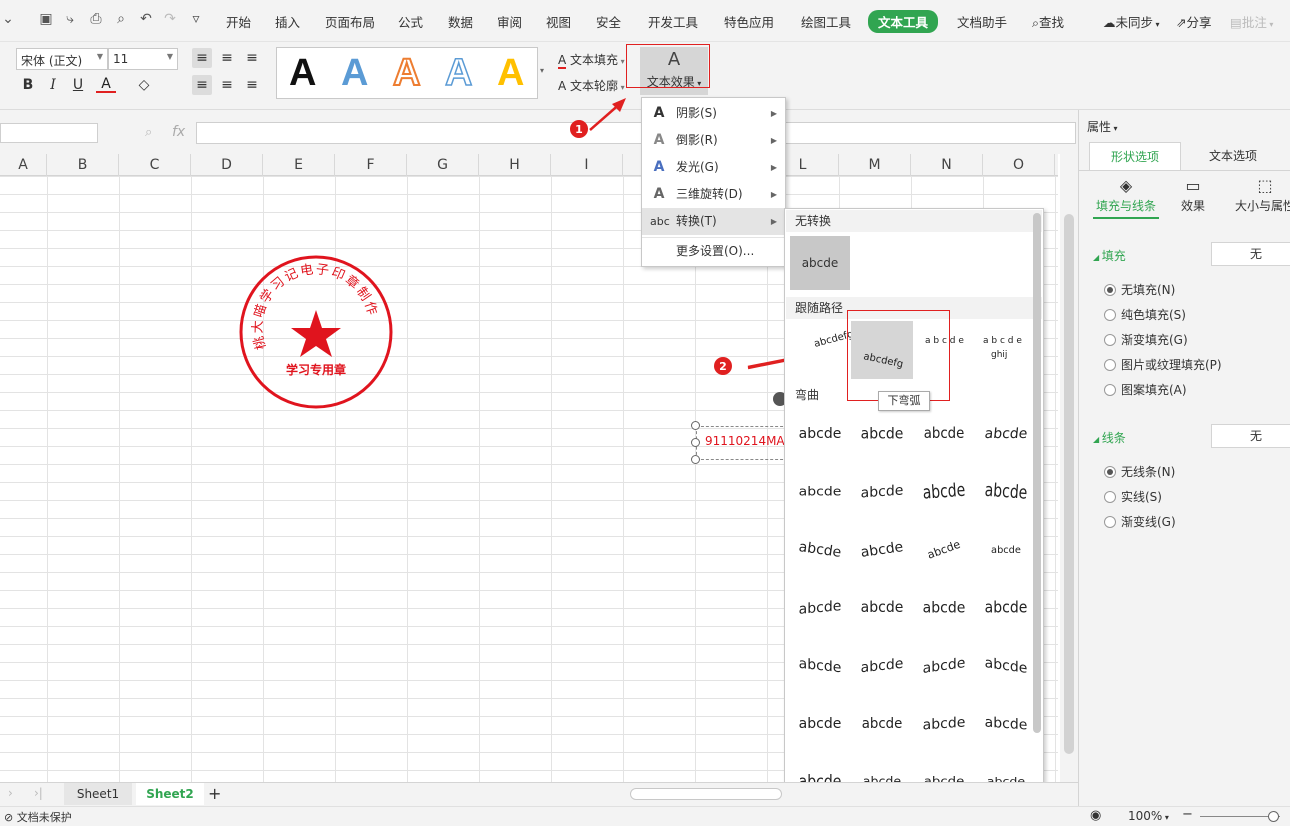 This screenshot has height=826, width=1290. I want to click on col-header: A, so click(23, 165).